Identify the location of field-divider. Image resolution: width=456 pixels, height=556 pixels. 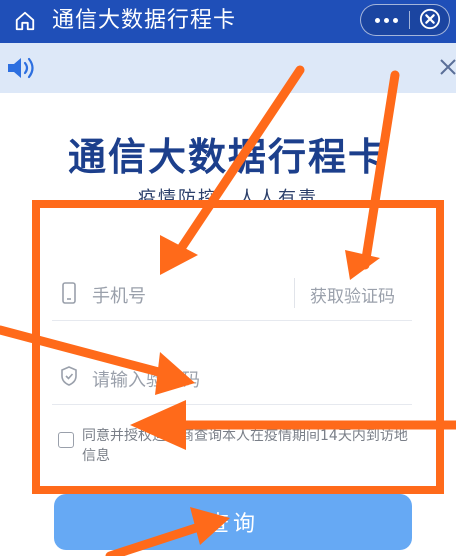
(294, 293).